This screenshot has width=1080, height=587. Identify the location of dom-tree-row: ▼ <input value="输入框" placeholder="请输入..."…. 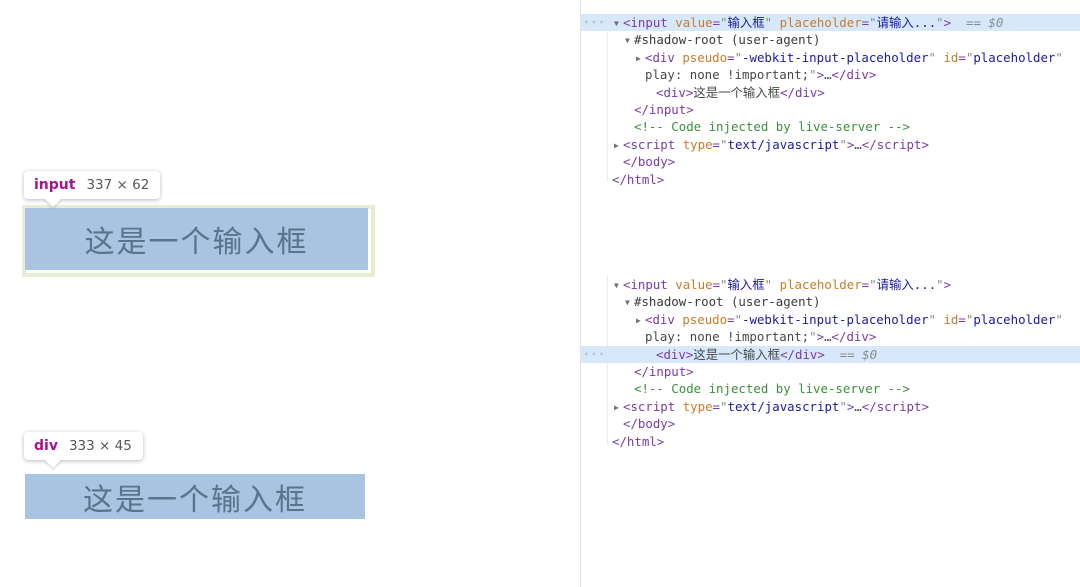
(830, 284).